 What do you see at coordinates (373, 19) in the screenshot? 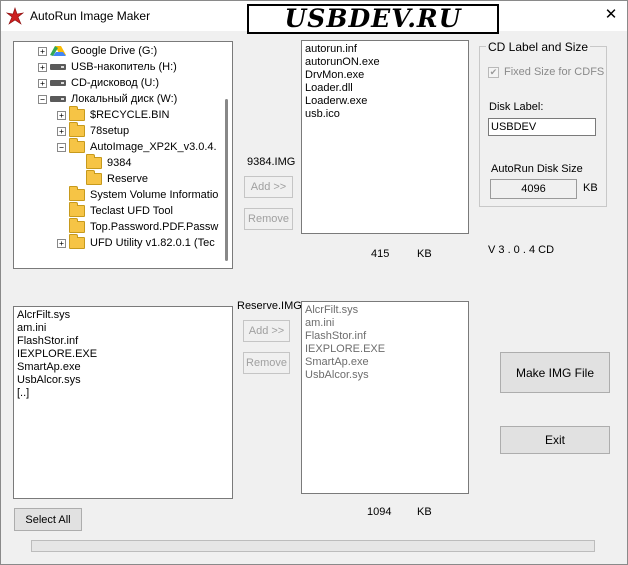
I see `usbdev-logo: USBDEV.RU` at bounding box center [373, 19].